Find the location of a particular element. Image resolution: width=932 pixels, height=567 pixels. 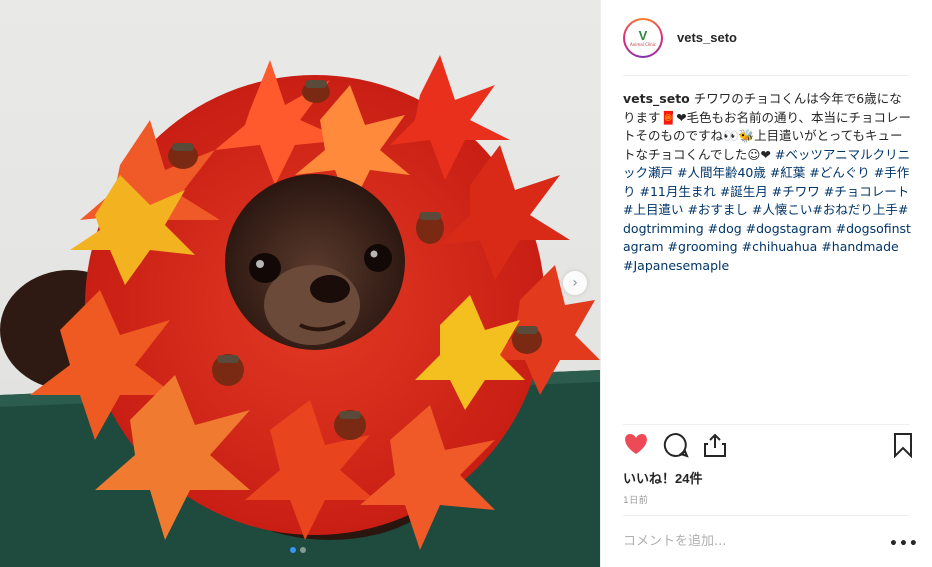

chevron-right-icon: › is located at coordinates (575, 283).